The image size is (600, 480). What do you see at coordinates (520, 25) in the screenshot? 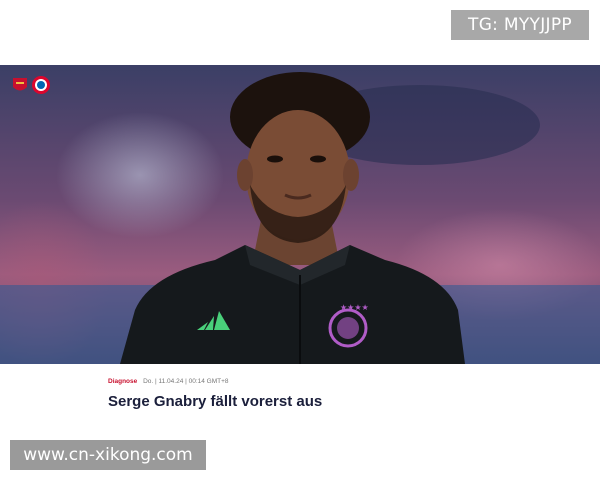
I see `watermark-tg: TG: MYYJJPP` at bounding box center [520, 25].